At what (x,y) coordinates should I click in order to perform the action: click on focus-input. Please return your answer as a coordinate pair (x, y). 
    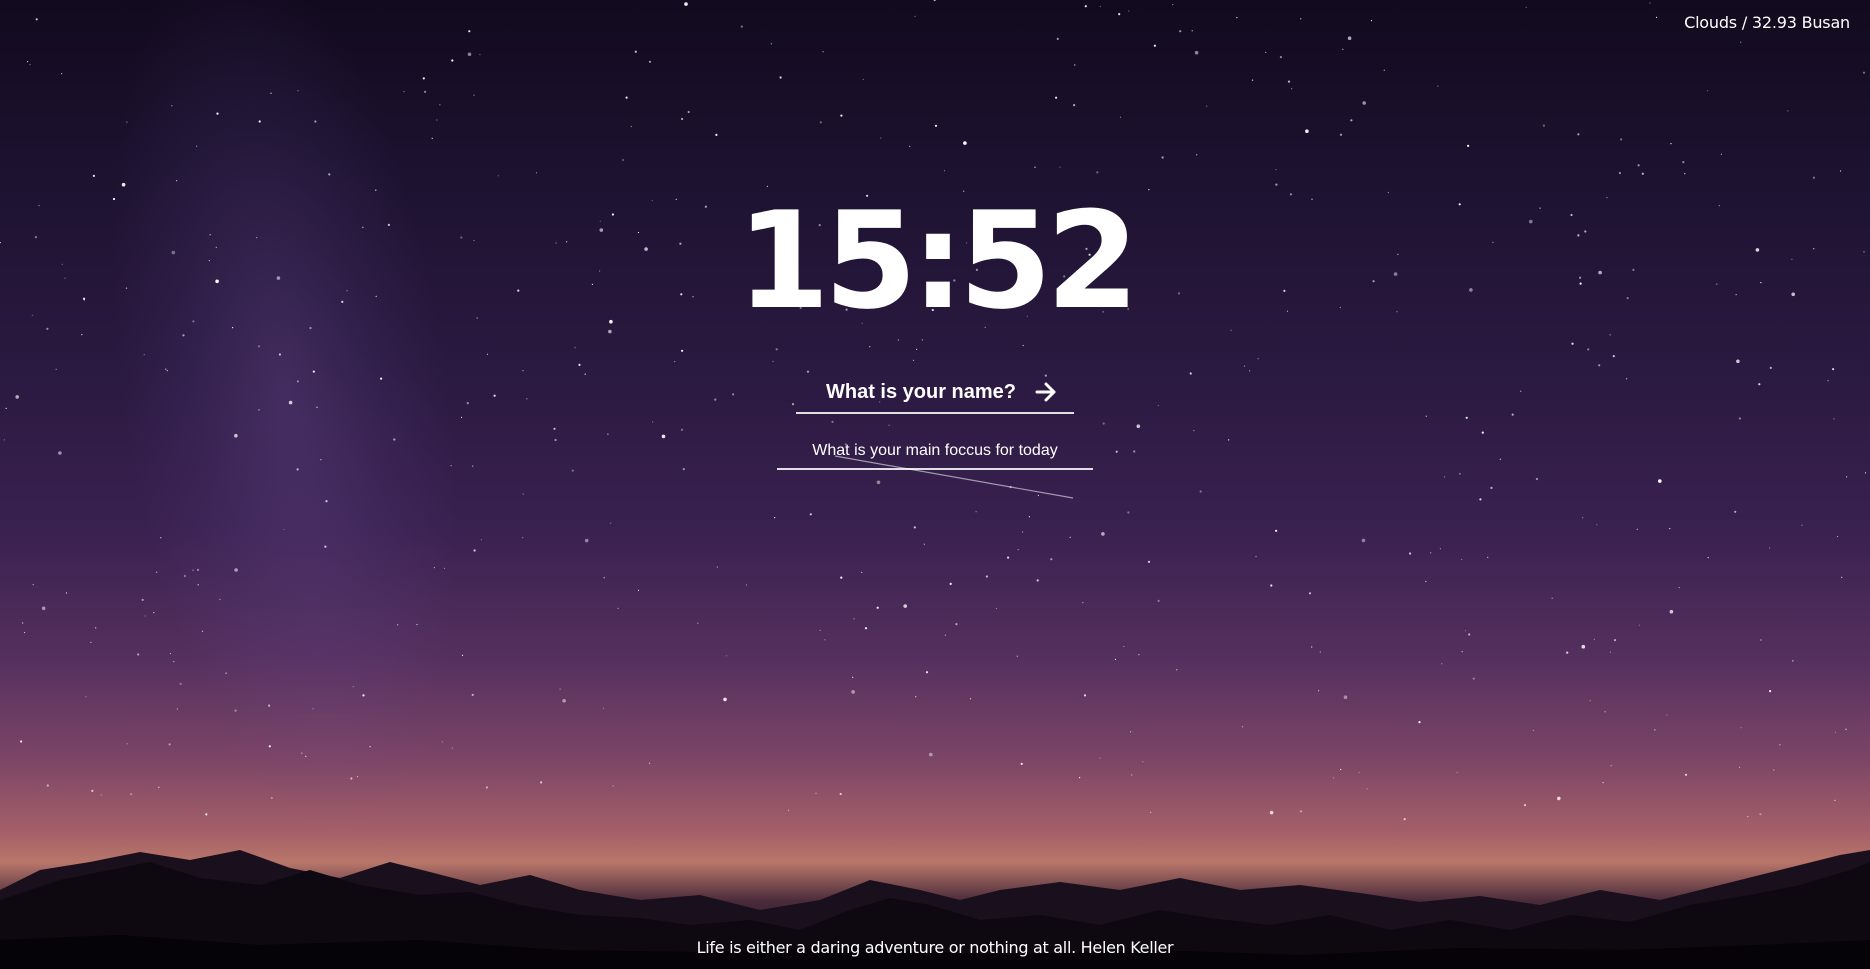
    Looking at the image, I should click on (935, 451).